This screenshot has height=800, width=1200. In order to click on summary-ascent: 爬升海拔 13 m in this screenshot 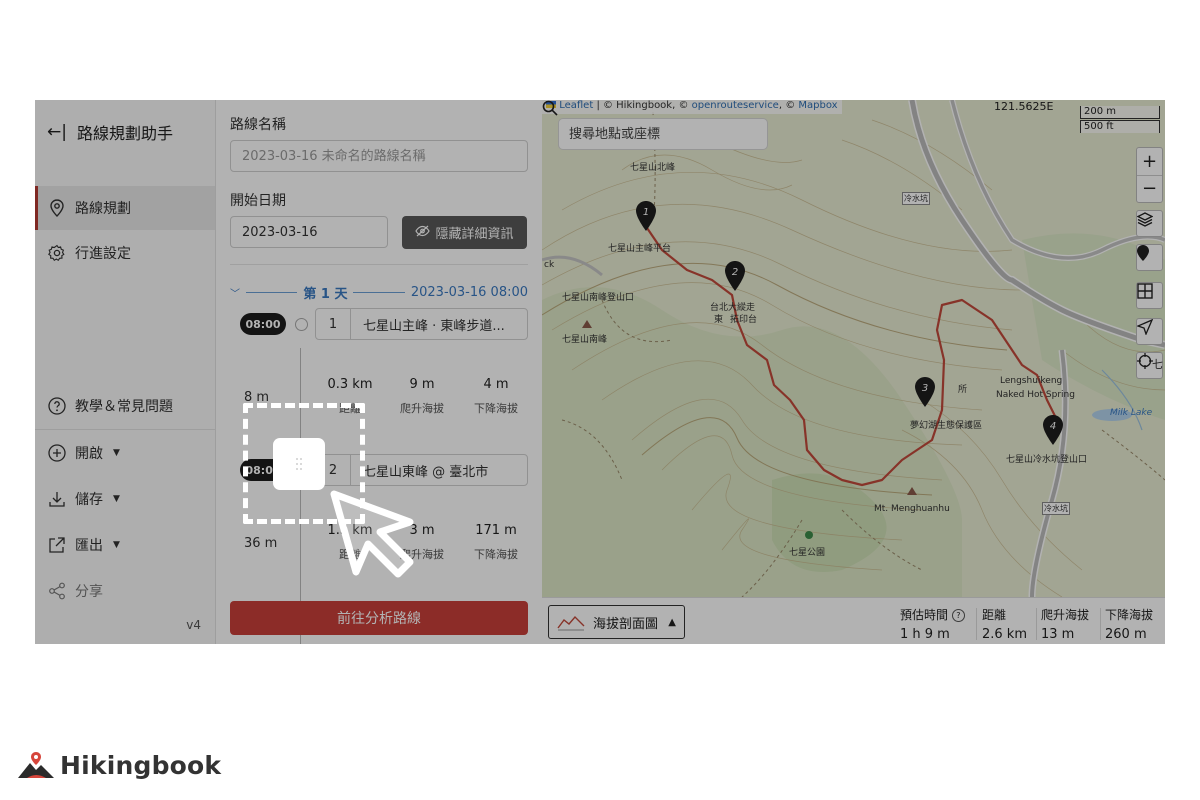, I will do `click(1065, 624)`.